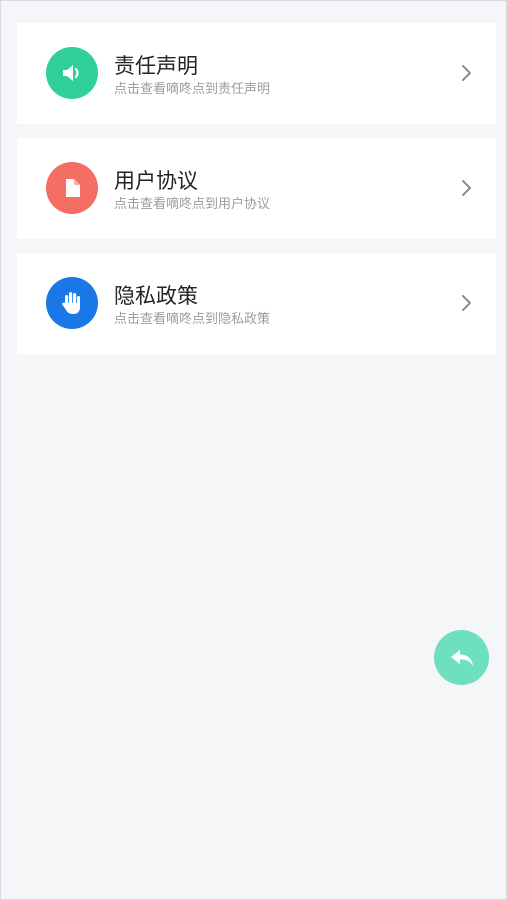 Image resolution: width=507 pixels, height=900 pixels. I want to click on item-title: 责任声明, so click(156, 66).